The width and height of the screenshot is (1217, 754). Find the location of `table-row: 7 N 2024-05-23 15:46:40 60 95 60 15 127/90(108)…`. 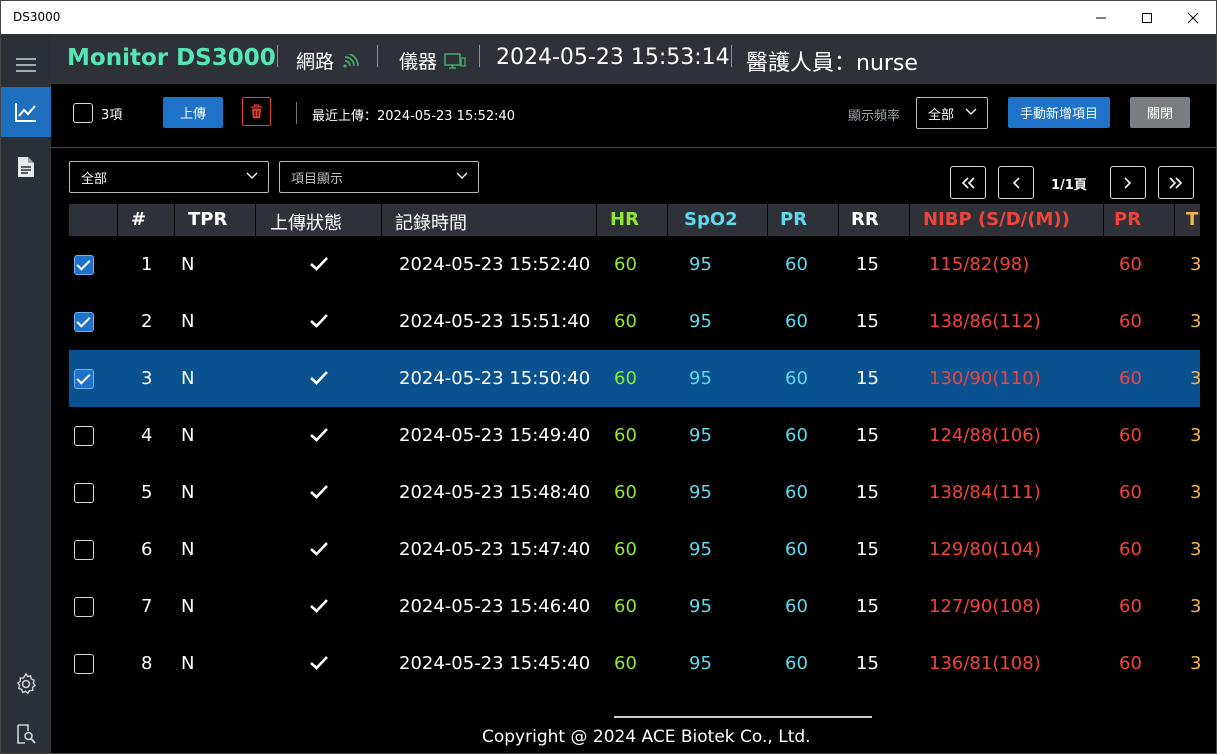

table-row: 7 N 2024-05-23 15:46:40 60 95 60 15 127/90(108)… is located at coordinates (634, 606).